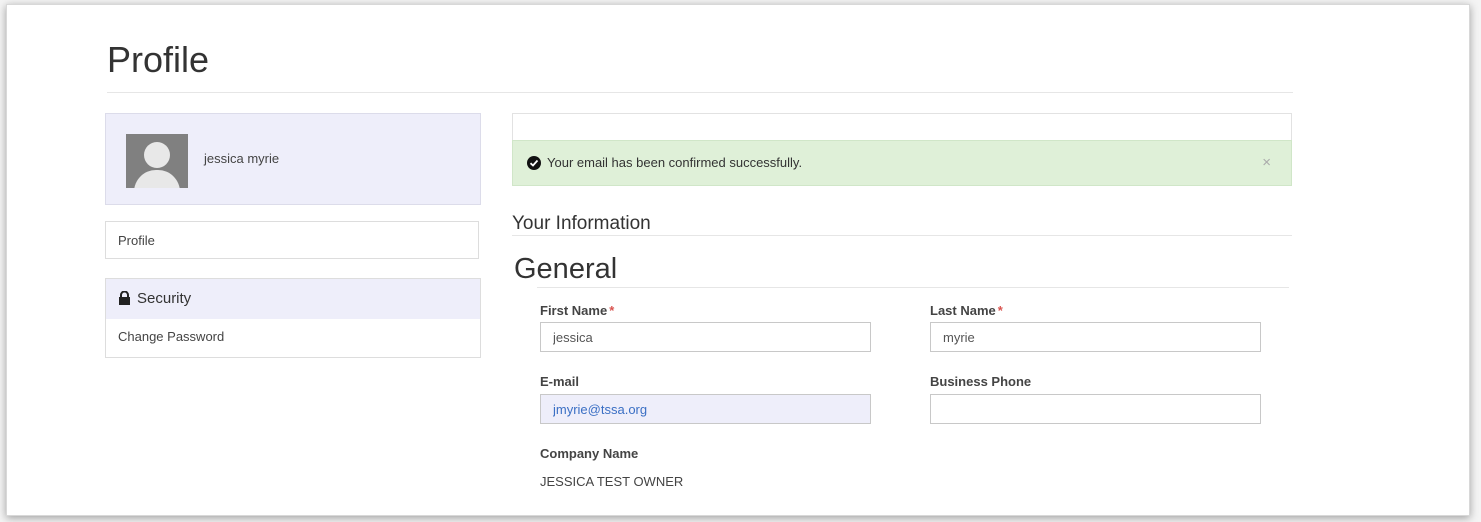  Describe the element at coordinates (1266, 162) in the screenshot. I see `close-icon: ×` at that location.